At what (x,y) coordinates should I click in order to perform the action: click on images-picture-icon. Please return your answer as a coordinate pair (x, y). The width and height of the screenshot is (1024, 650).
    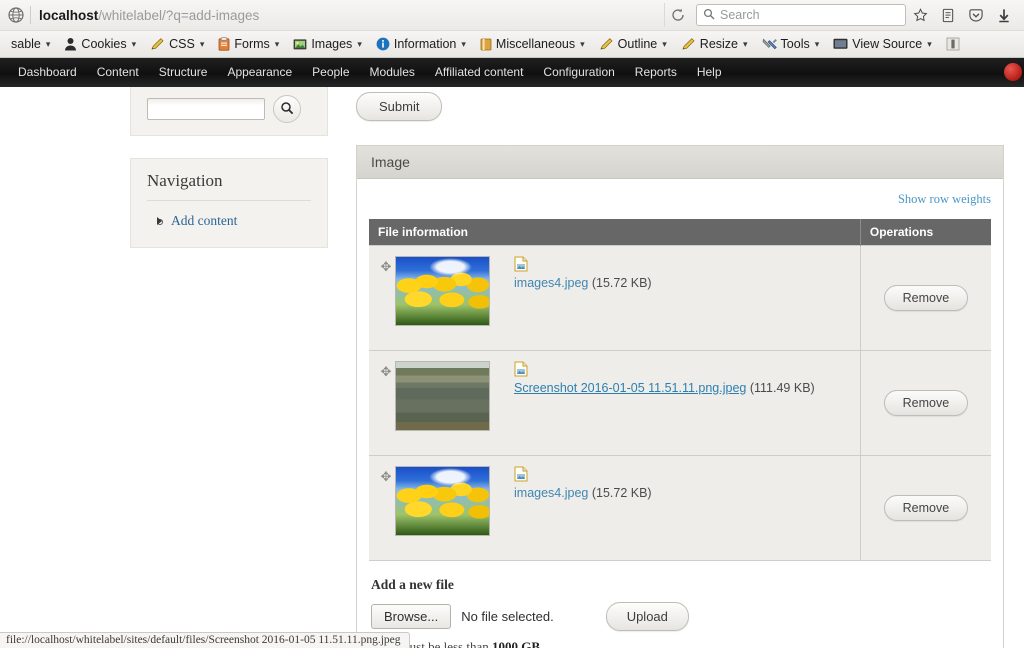
    Looking at the image, I should click on (300, 44).